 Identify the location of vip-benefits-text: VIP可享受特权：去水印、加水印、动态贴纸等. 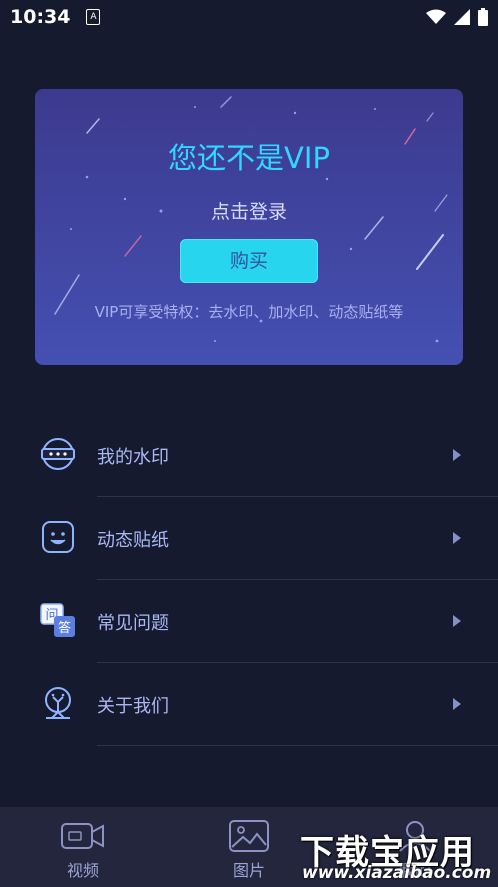
(249, 312).